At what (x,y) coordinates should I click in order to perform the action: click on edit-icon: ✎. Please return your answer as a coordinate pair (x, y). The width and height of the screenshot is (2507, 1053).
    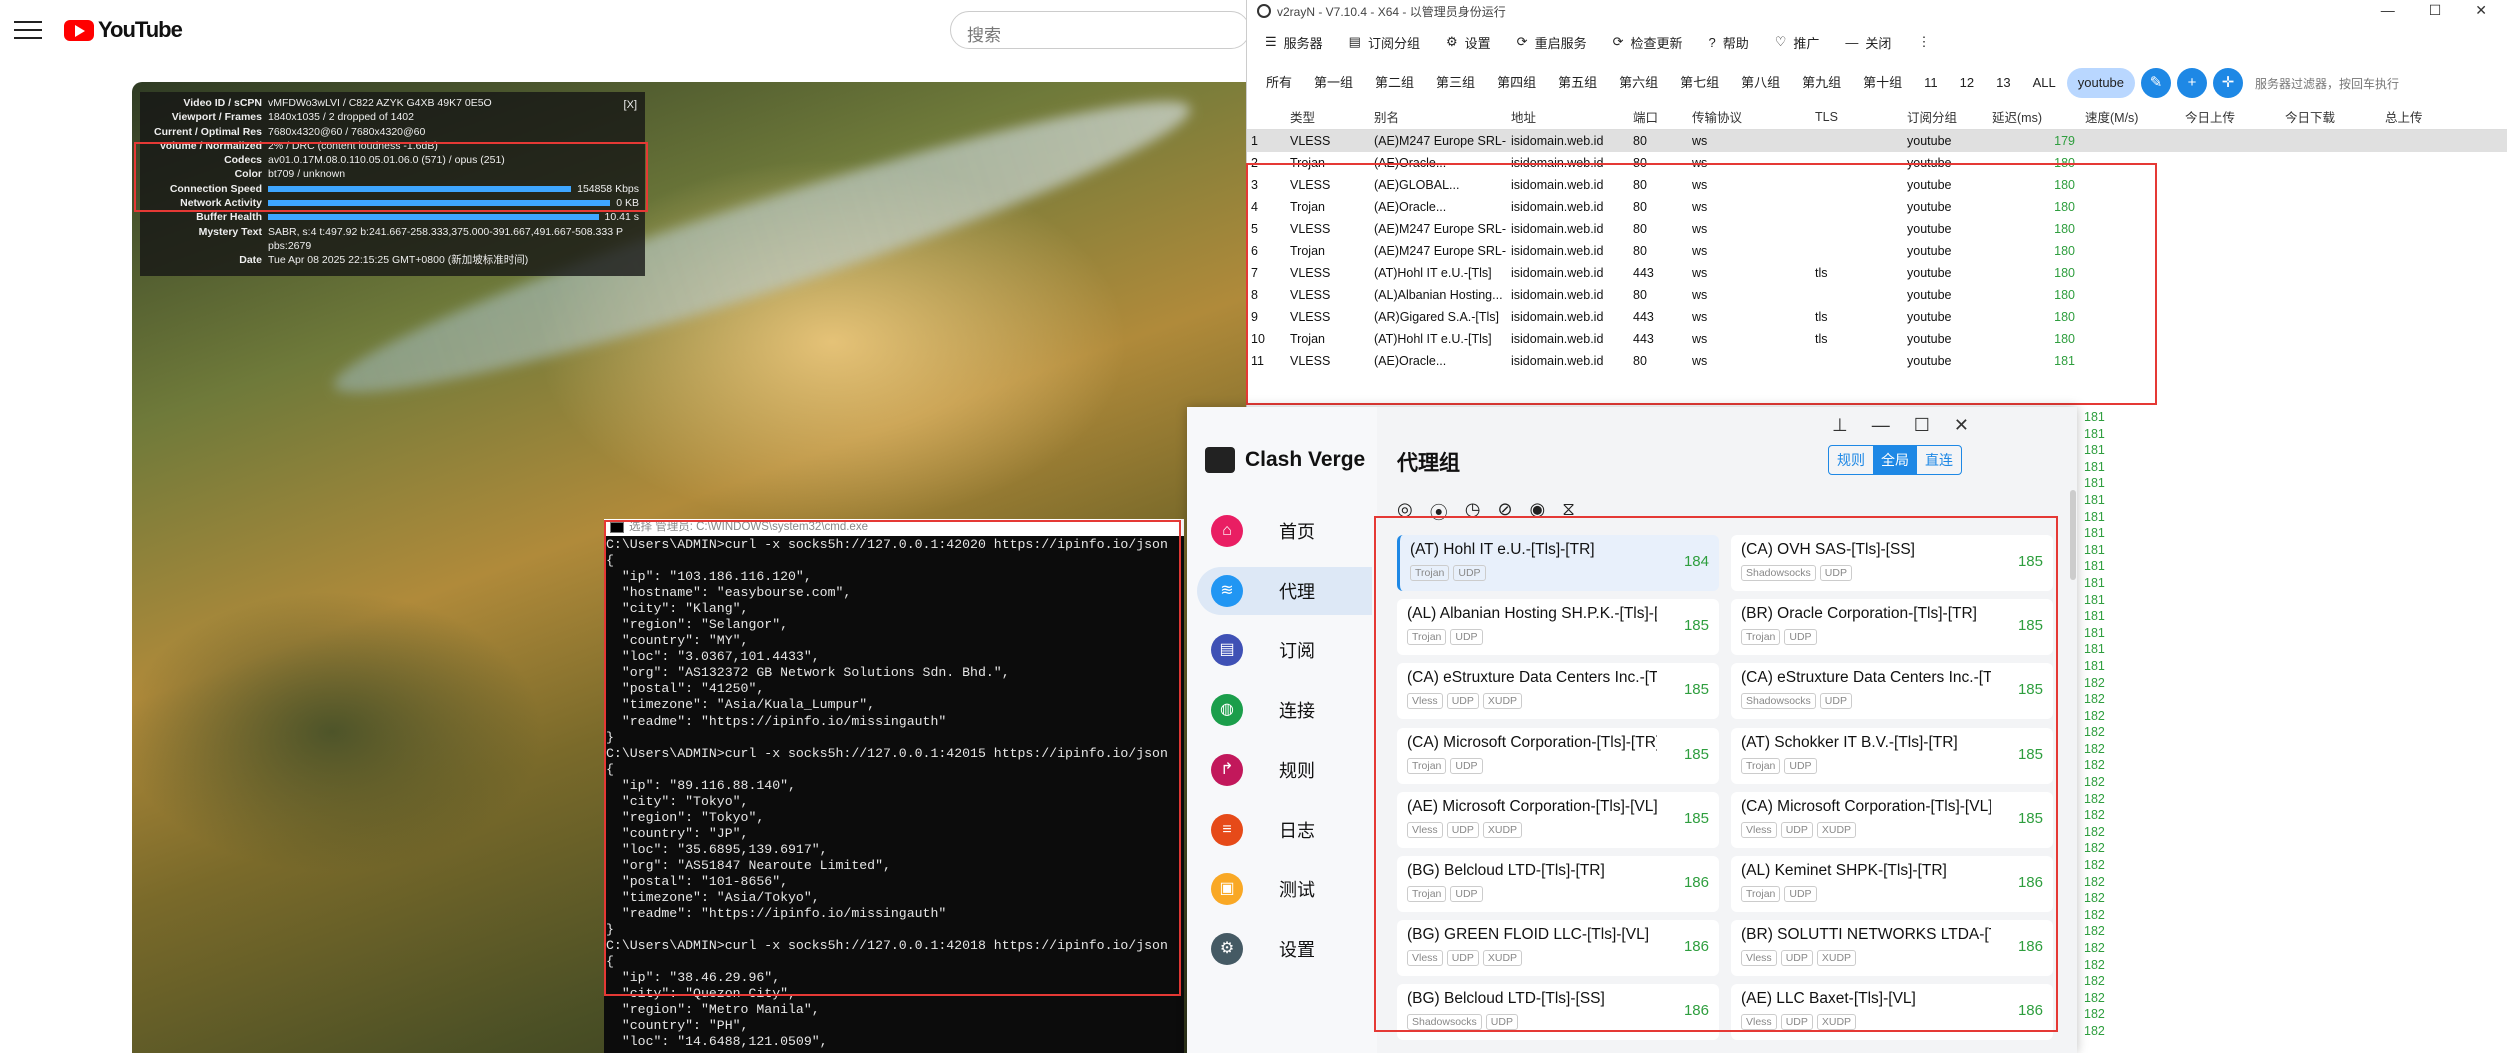
    Looking at the image, I should click on (2156, 83).